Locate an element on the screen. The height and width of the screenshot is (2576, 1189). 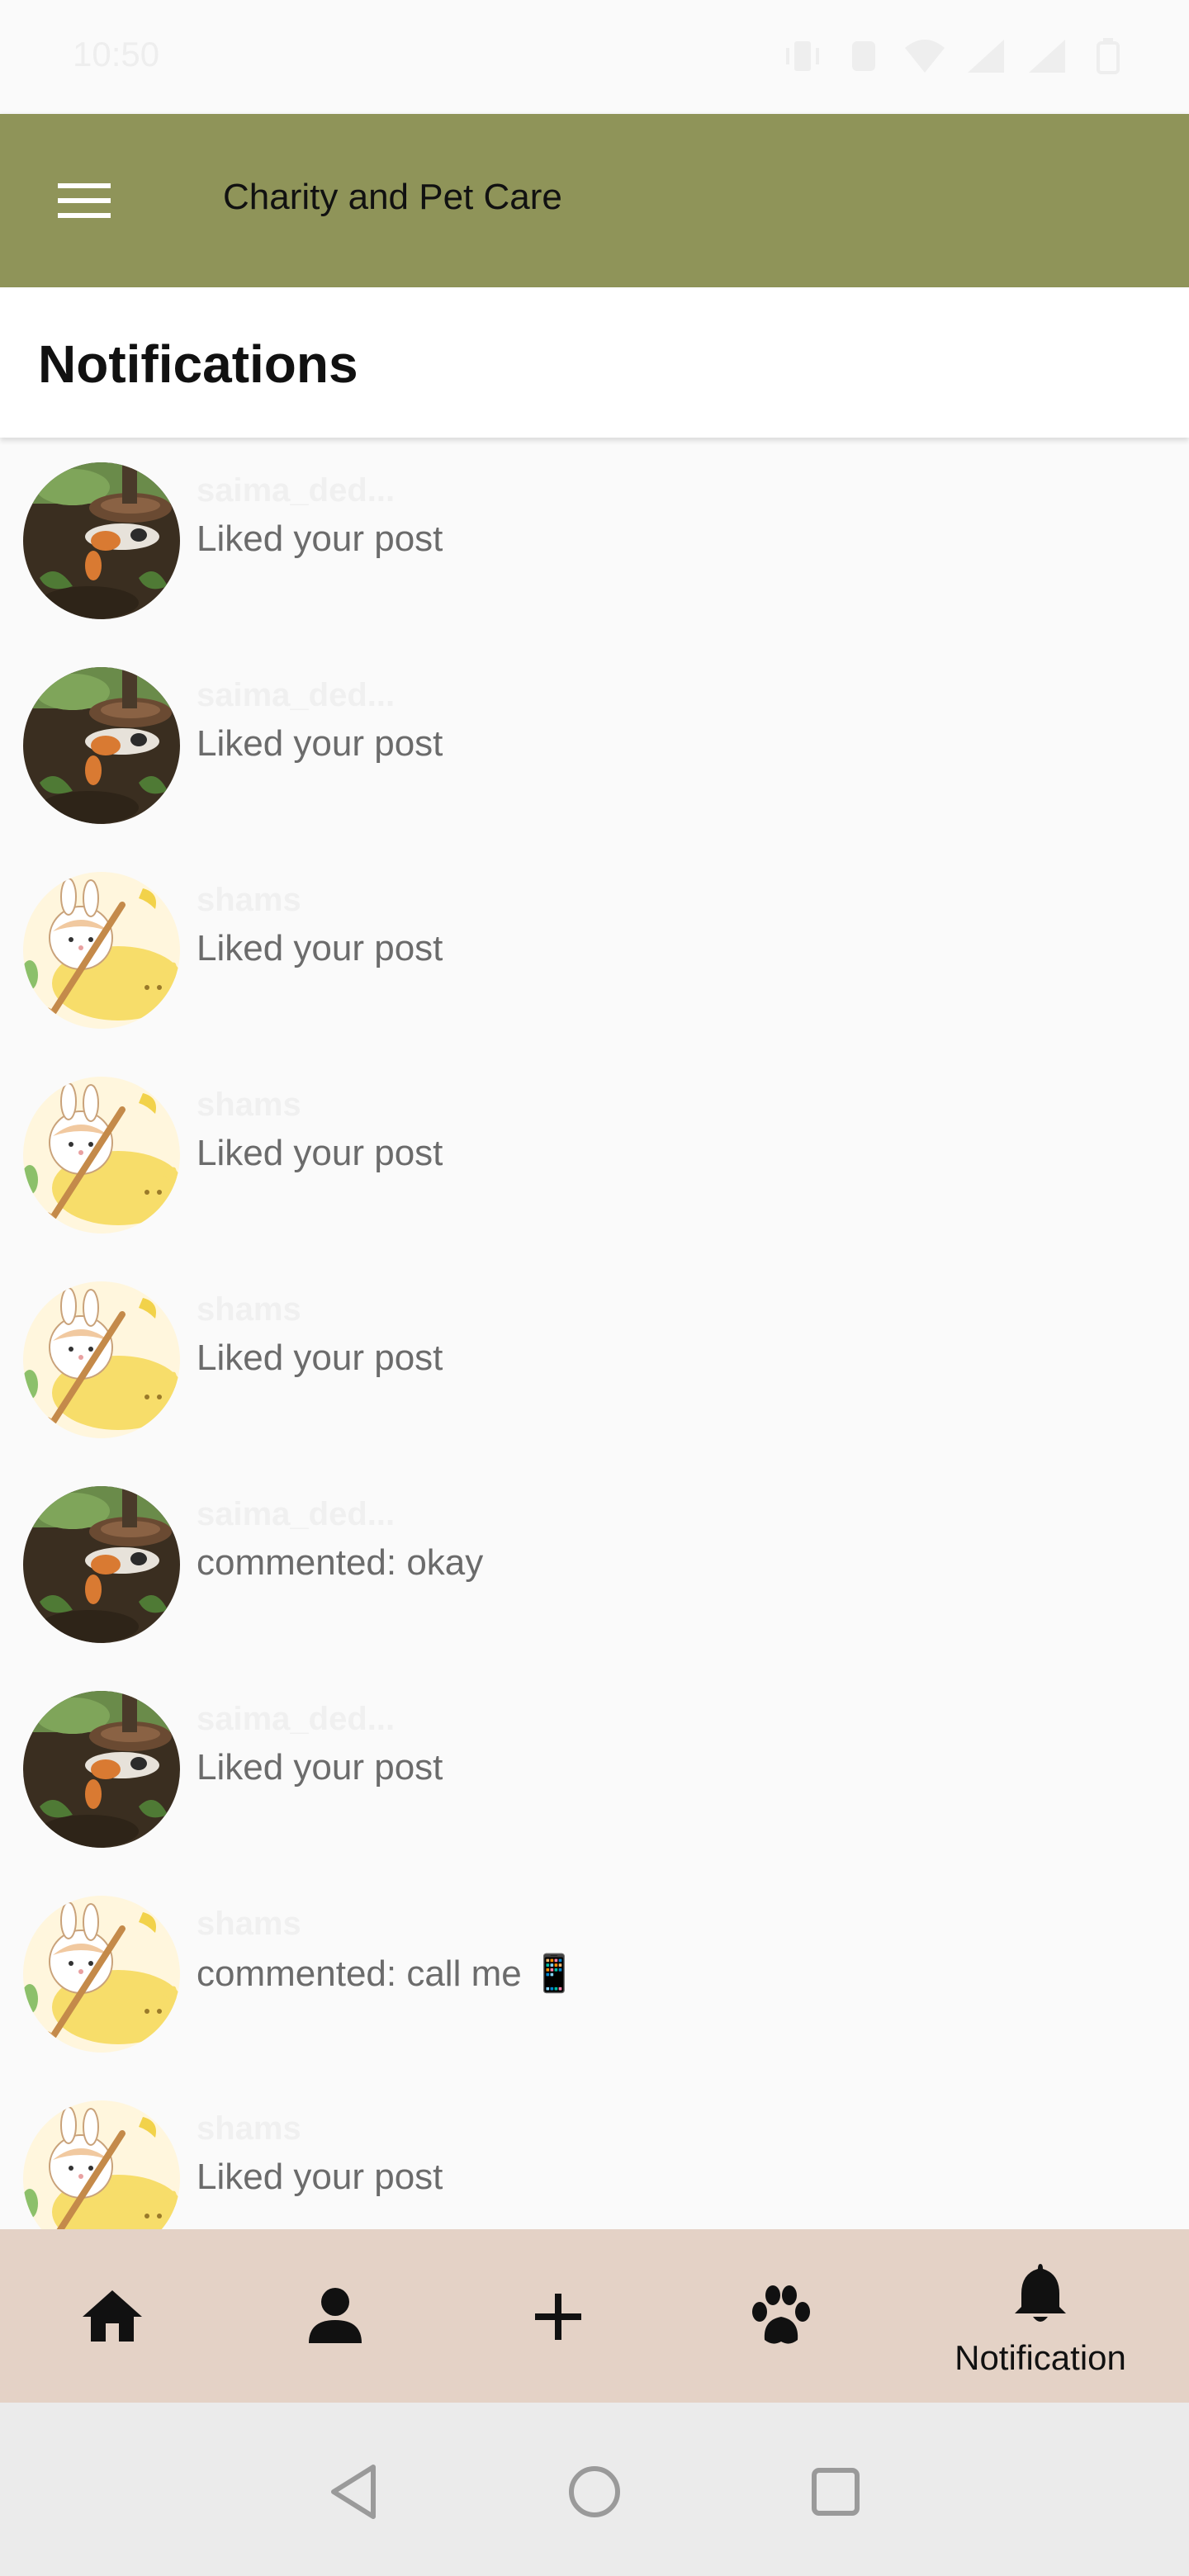
nav-add is located at coordinates (558, 2316).